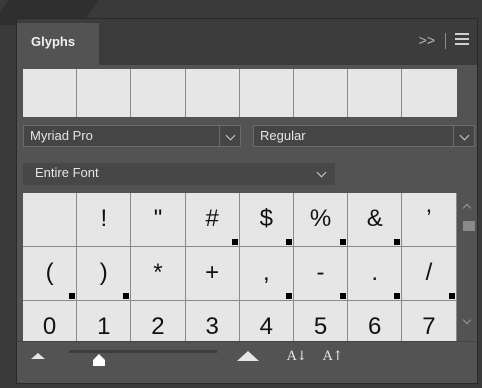 Image resolution: width=482 pixels, height=388 pixels. Describe the element at coordinates (247, 362) in the screenshot. I see `panel-footer: A↓ A↑` at that location.